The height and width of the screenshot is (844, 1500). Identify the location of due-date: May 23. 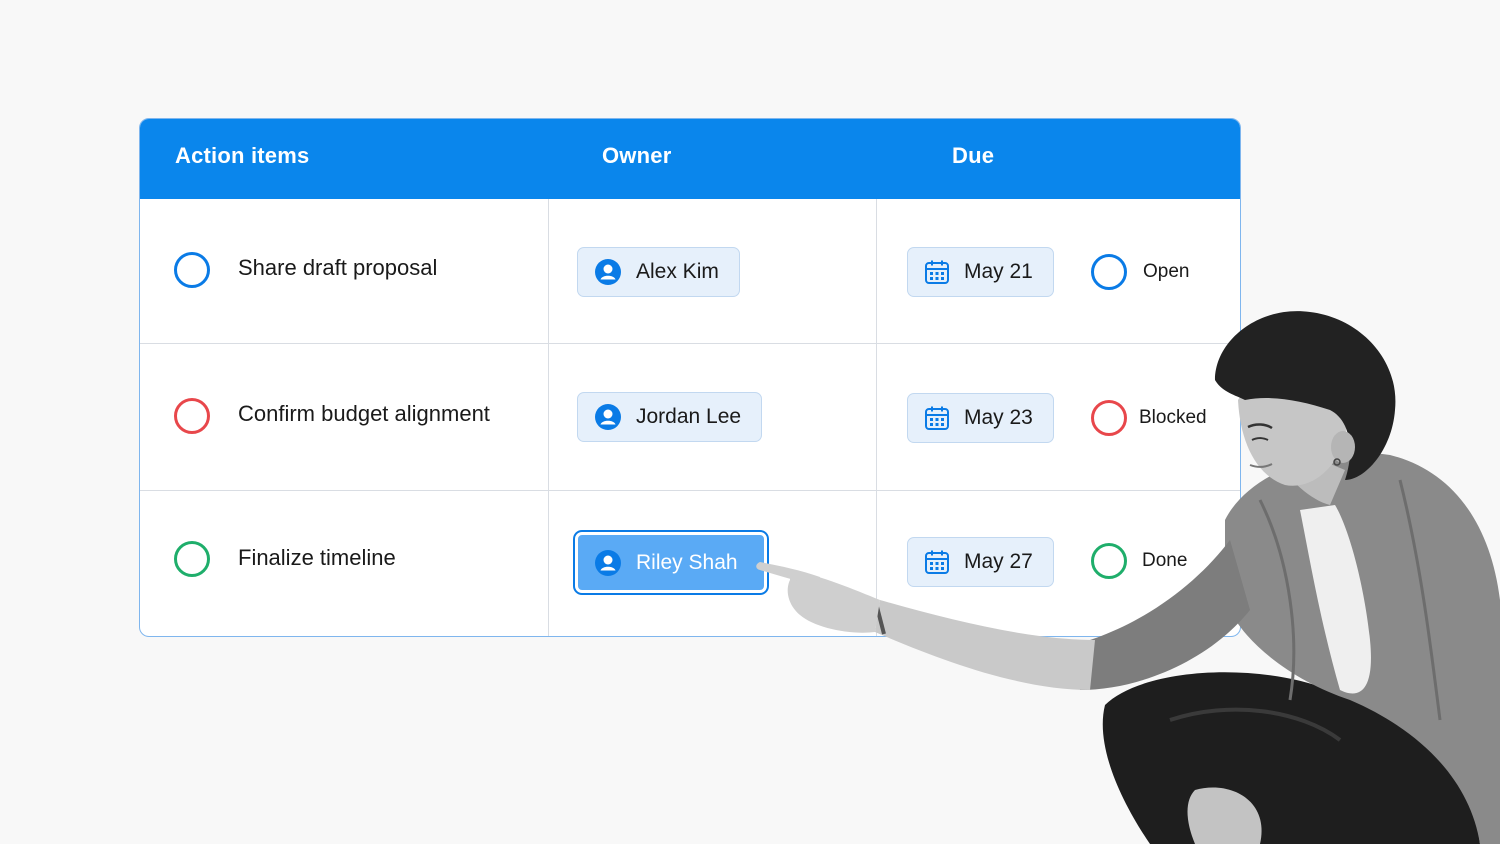
(998, 417).